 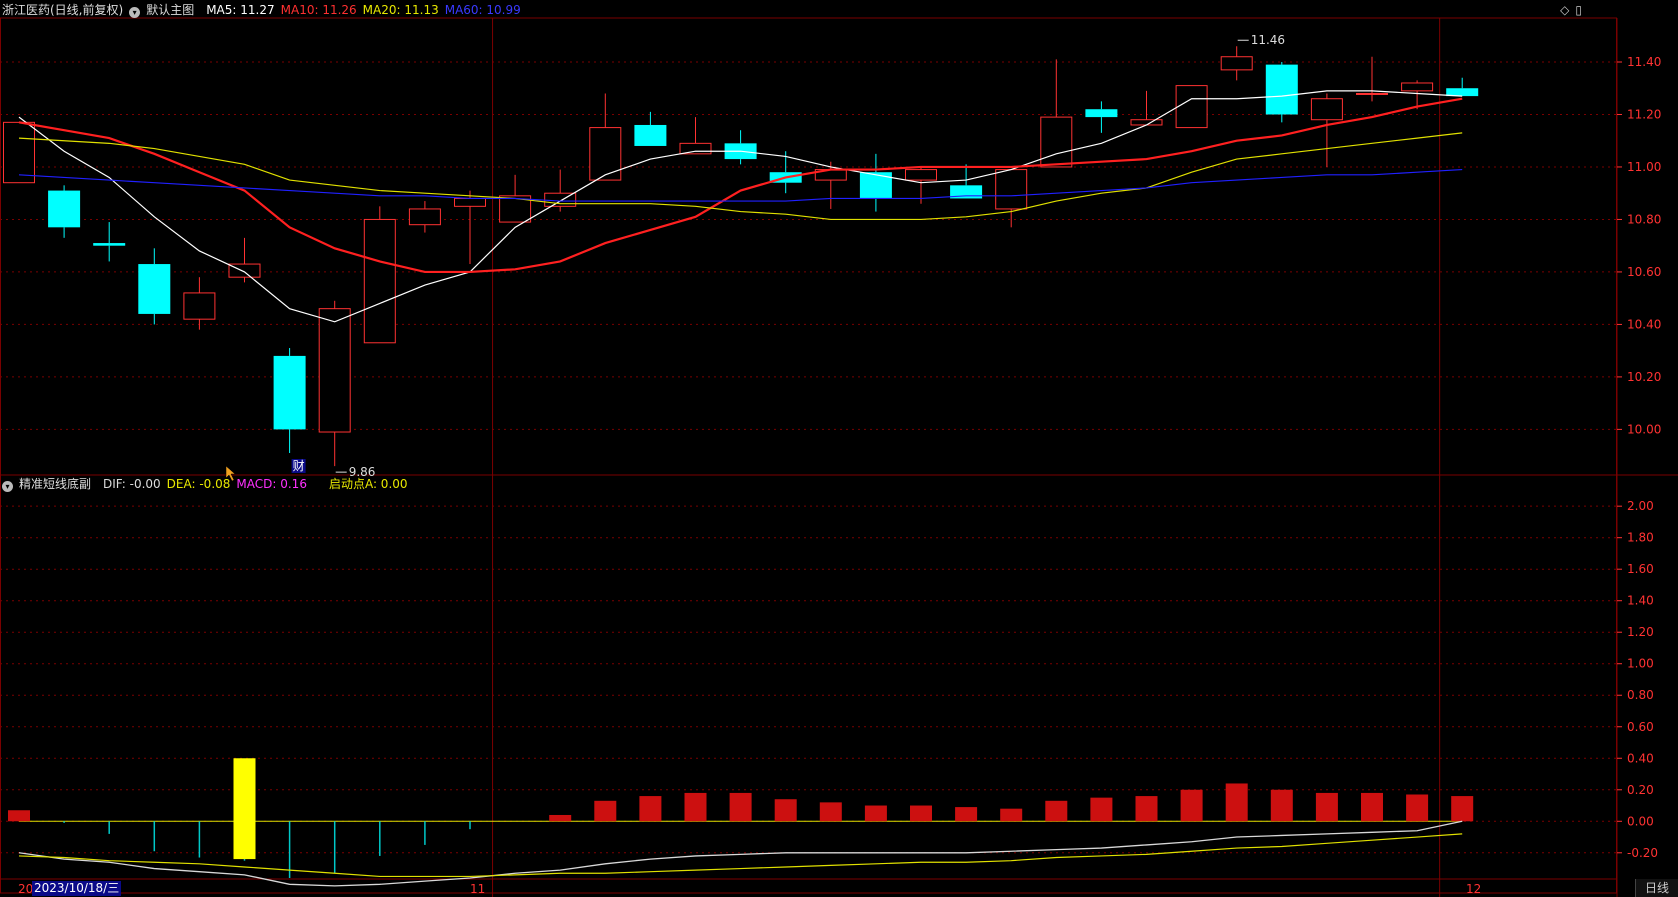 I want to click on sub-y-tick-label: 1.40, so click(x=1640, y=601).